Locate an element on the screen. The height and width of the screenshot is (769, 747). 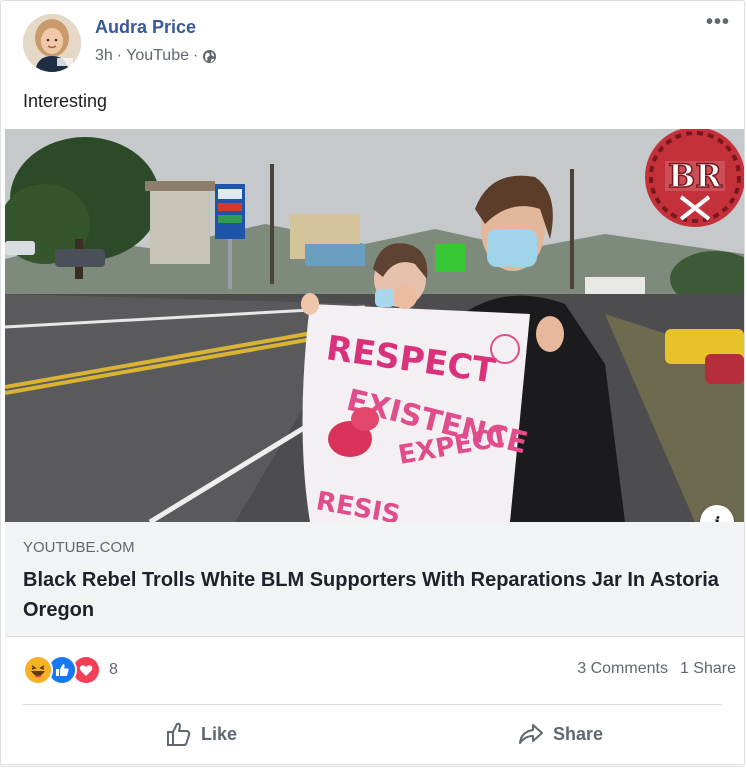
post-meta: 3h · YouTube · is located at coordinates (156, 56).